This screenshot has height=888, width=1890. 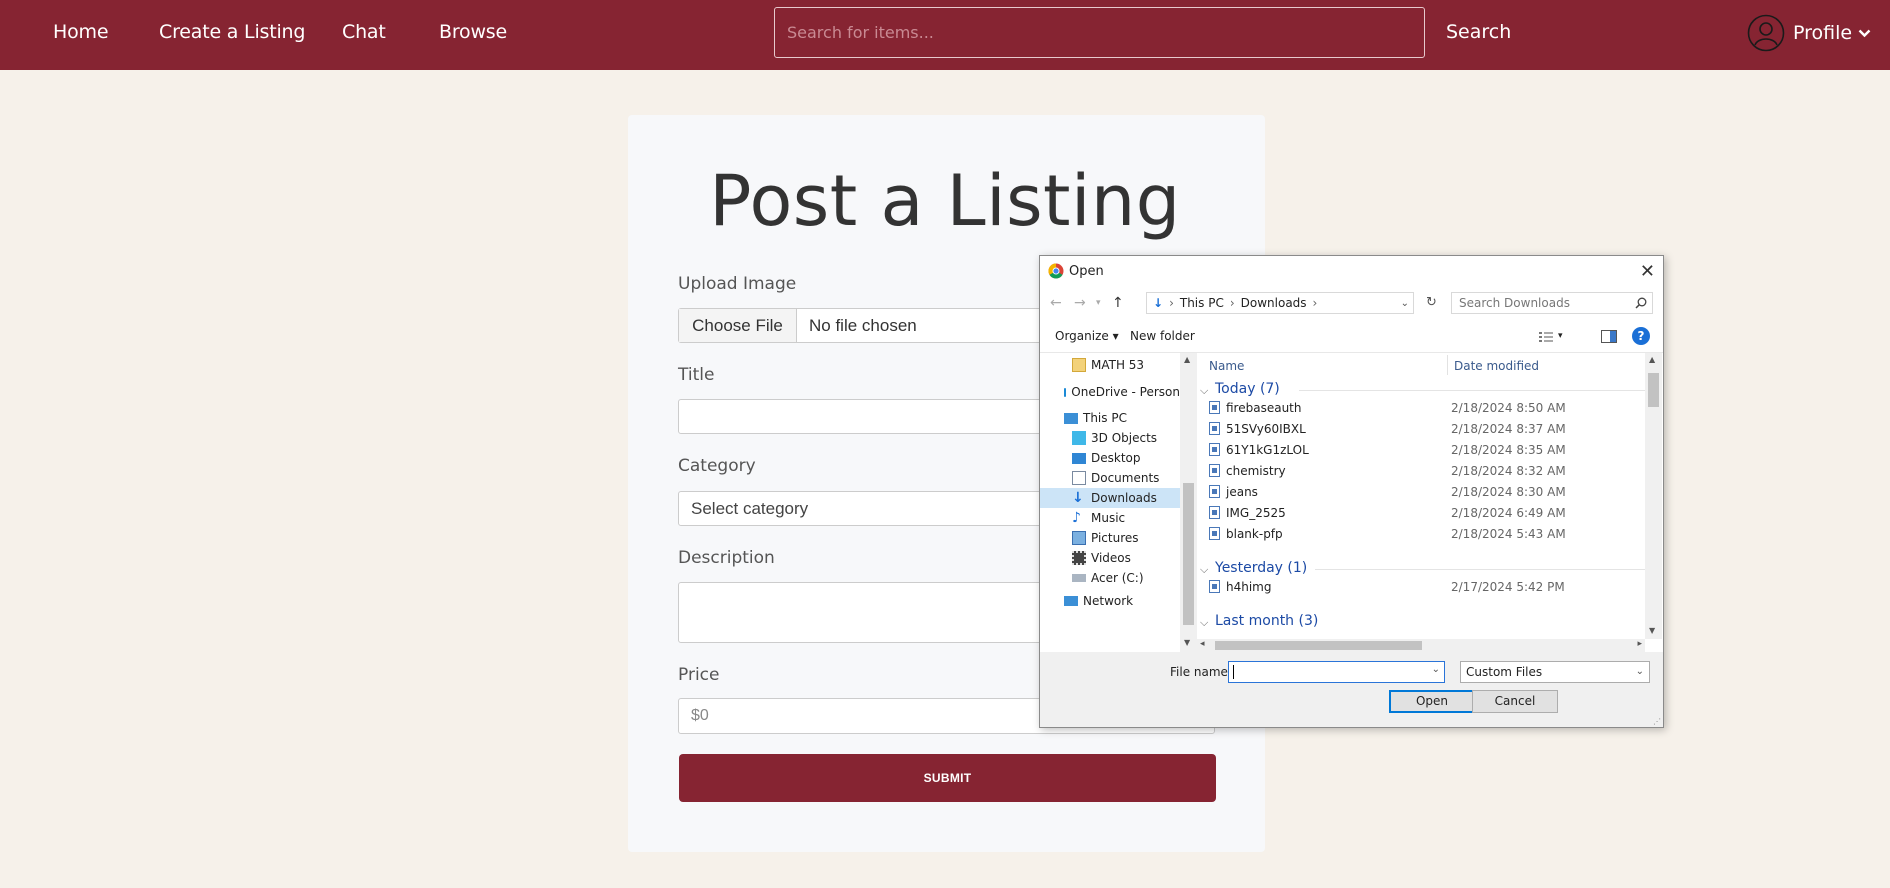 I want to click on file-name-dropdown-icon: ⌄, so click(x=1436, y=669).